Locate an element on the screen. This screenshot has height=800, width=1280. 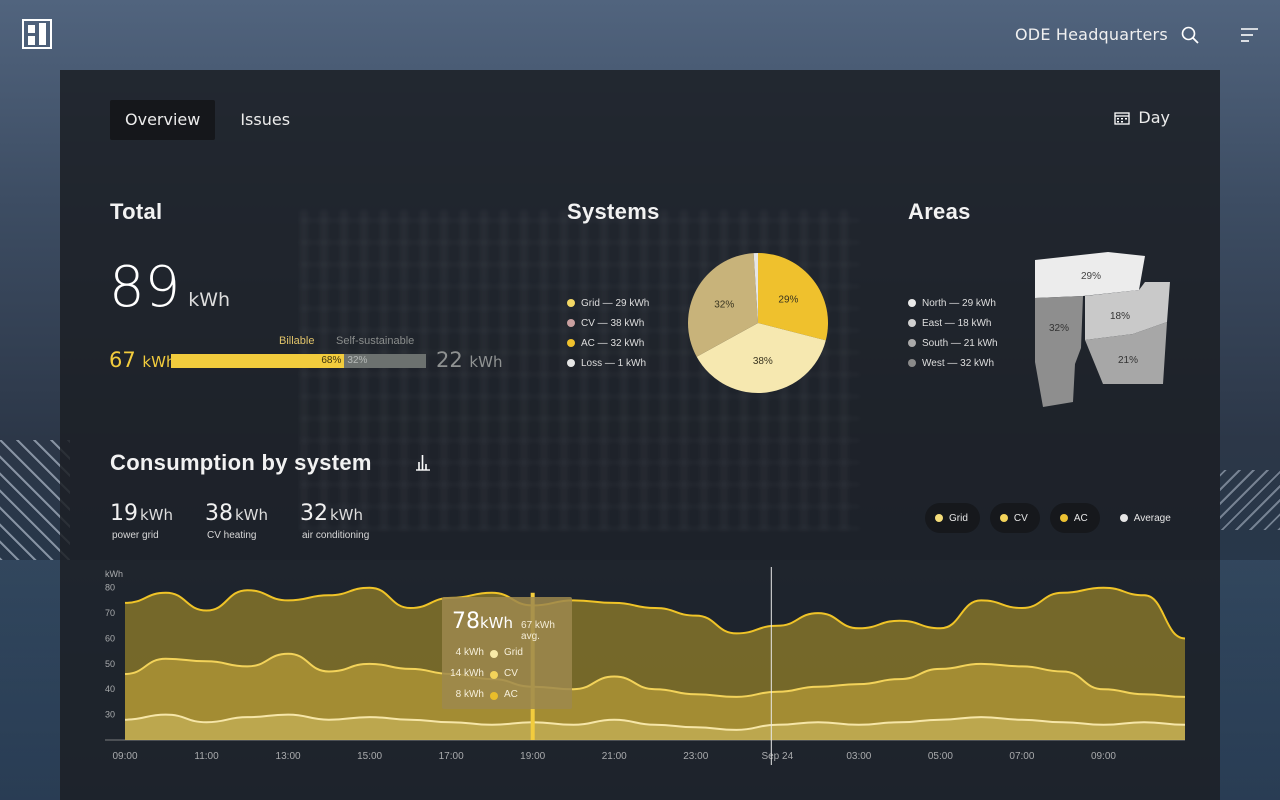
kpi-label: CV heating is located at coordinates (232, 535).